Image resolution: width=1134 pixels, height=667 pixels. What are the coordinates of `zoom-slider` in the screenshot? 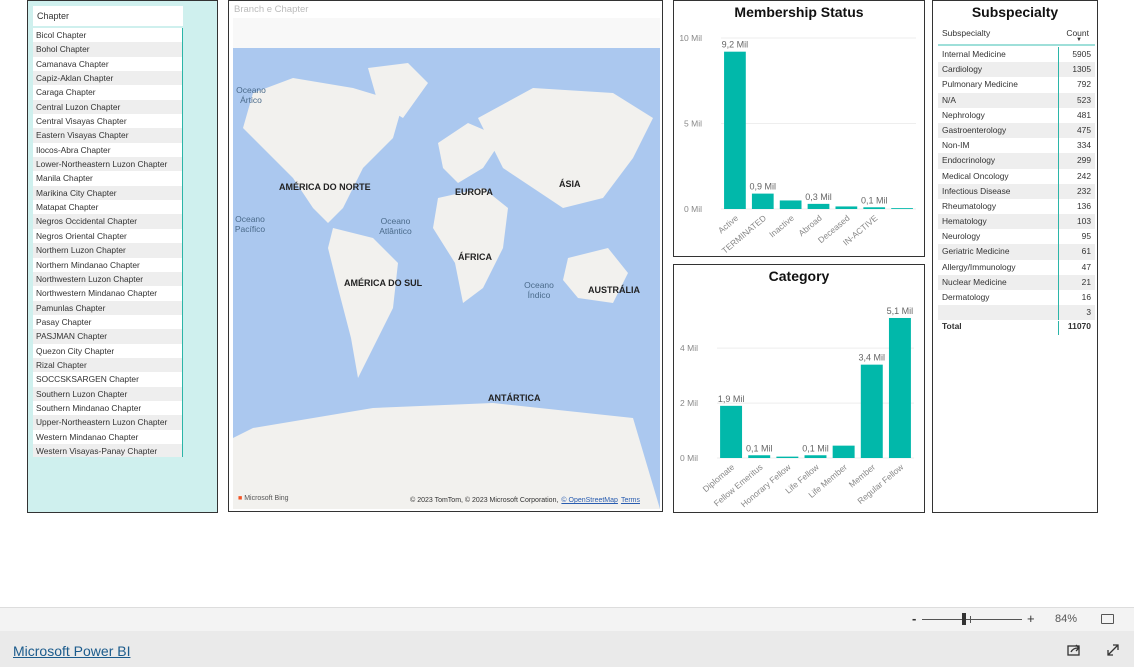 It's located at (972, 619).